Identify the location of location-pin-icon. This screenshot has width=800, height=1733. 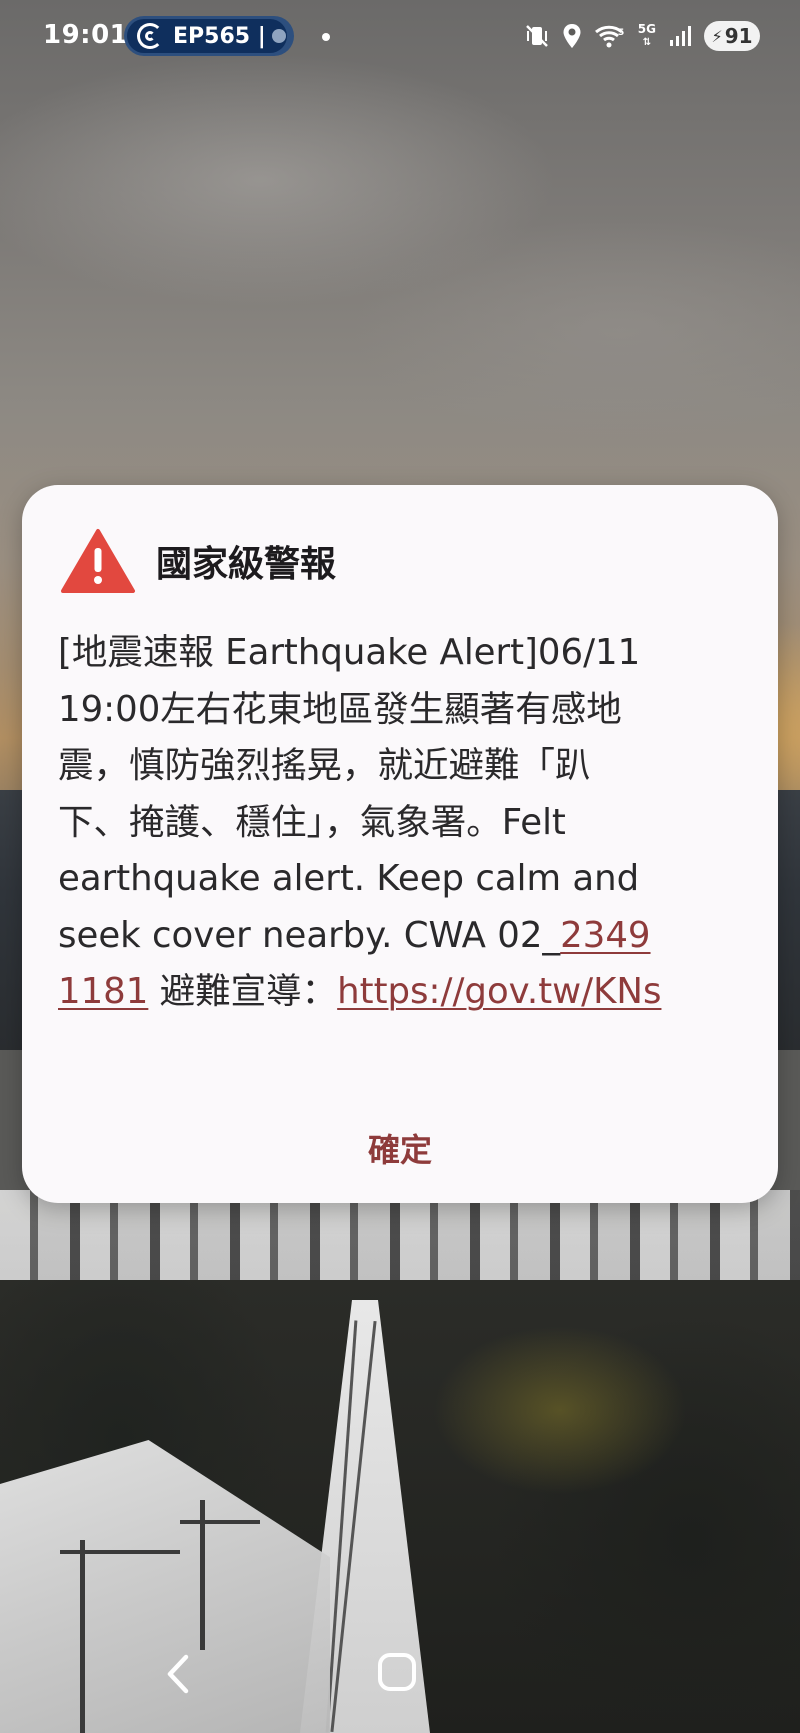
(572, 36).